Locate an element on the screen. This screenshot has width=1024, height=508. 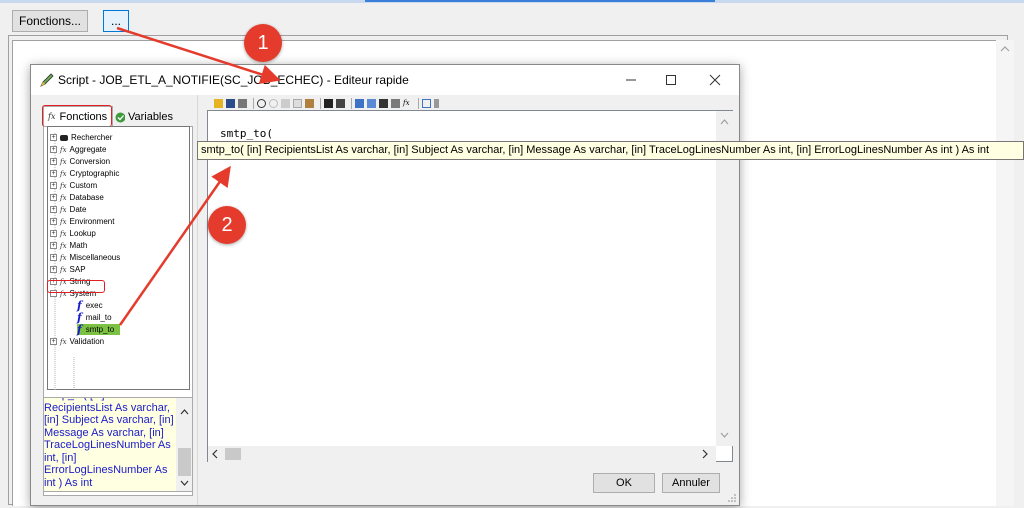
tree-item: + fx Validation is located at coordinates (77, 341).